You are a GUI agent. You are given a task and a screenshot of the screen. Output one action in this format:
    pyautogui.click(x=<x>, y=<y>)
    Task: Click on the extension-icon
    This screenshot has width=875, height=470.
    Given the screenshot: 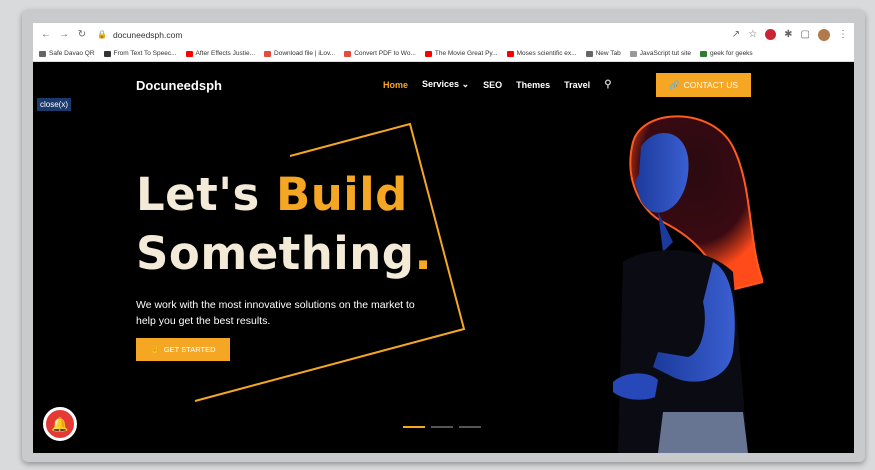 What is the action you would take?
    pyautogui.click(x=771, y=34)
    